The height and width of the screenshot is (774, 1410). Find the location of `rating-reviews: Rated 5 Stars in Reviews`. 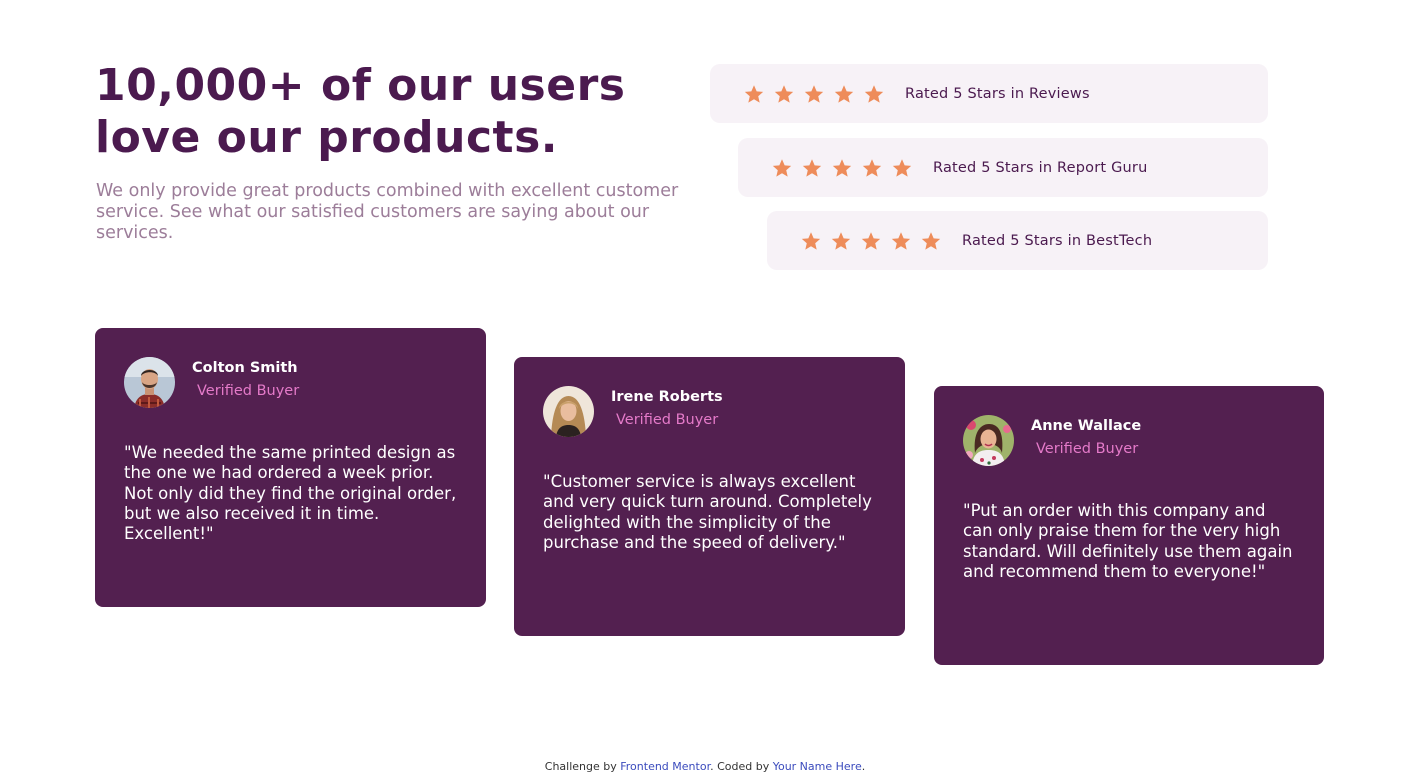

rating-reviews: Rated 5 Stars in Reviews is located at coordinates (989, 93).